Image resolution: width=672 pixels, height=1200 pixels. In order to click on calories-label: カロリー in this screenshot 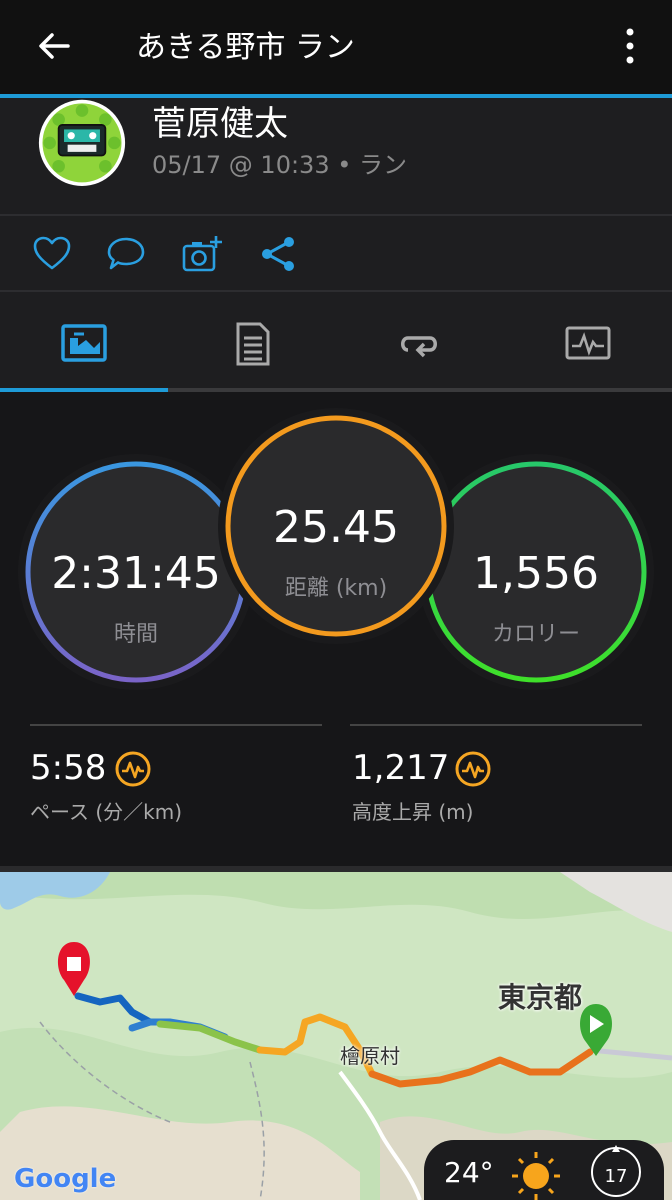, I will do `click(535, 634)`.